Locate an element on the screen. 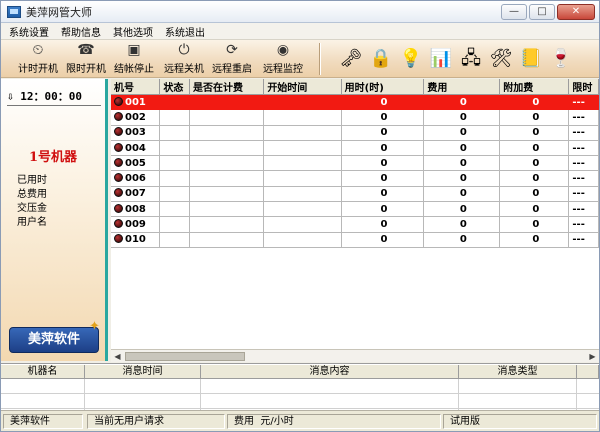  menu-other-options: 其他选项 is located at coordinates (133, 31).